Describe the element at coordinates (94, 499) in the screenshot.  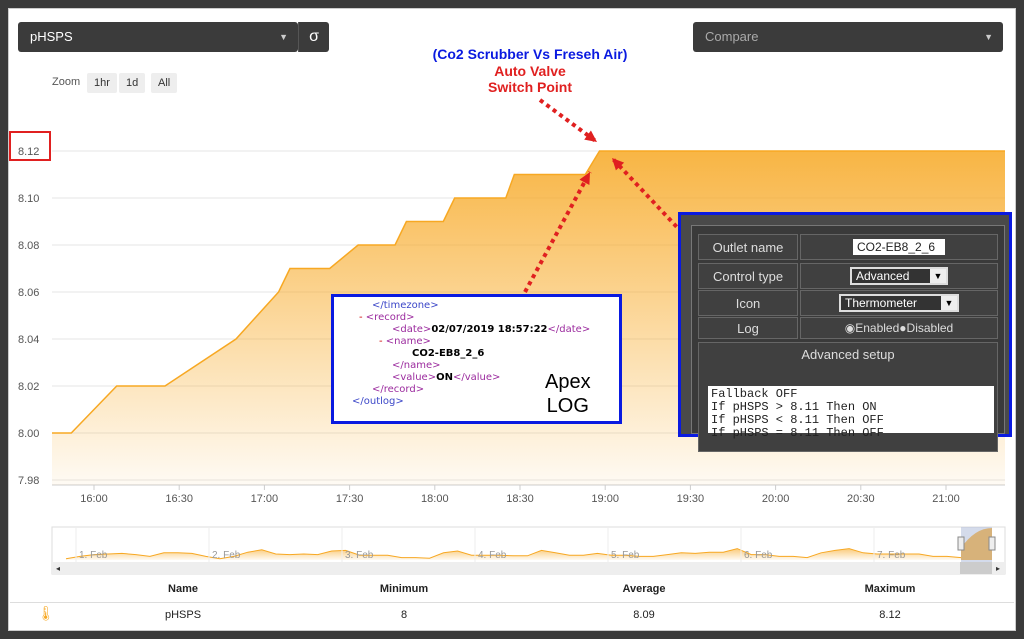
I see `x-tick-label: 16:00` at that location.